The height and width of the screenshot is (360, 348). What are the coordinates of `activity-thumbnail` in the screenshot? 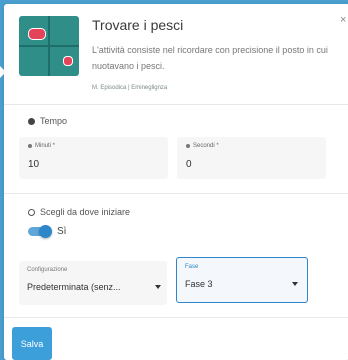 It's located at (49, 46).